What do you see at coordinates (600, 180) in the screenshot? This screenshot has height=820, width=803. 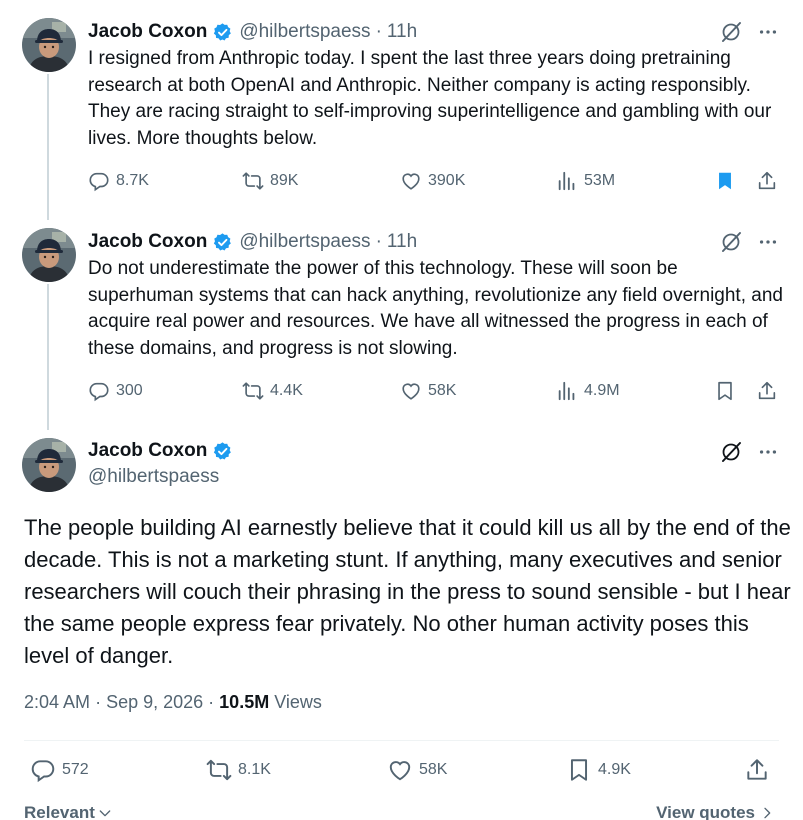 I see `views-count: 53M` at bounding box center [600, 180].